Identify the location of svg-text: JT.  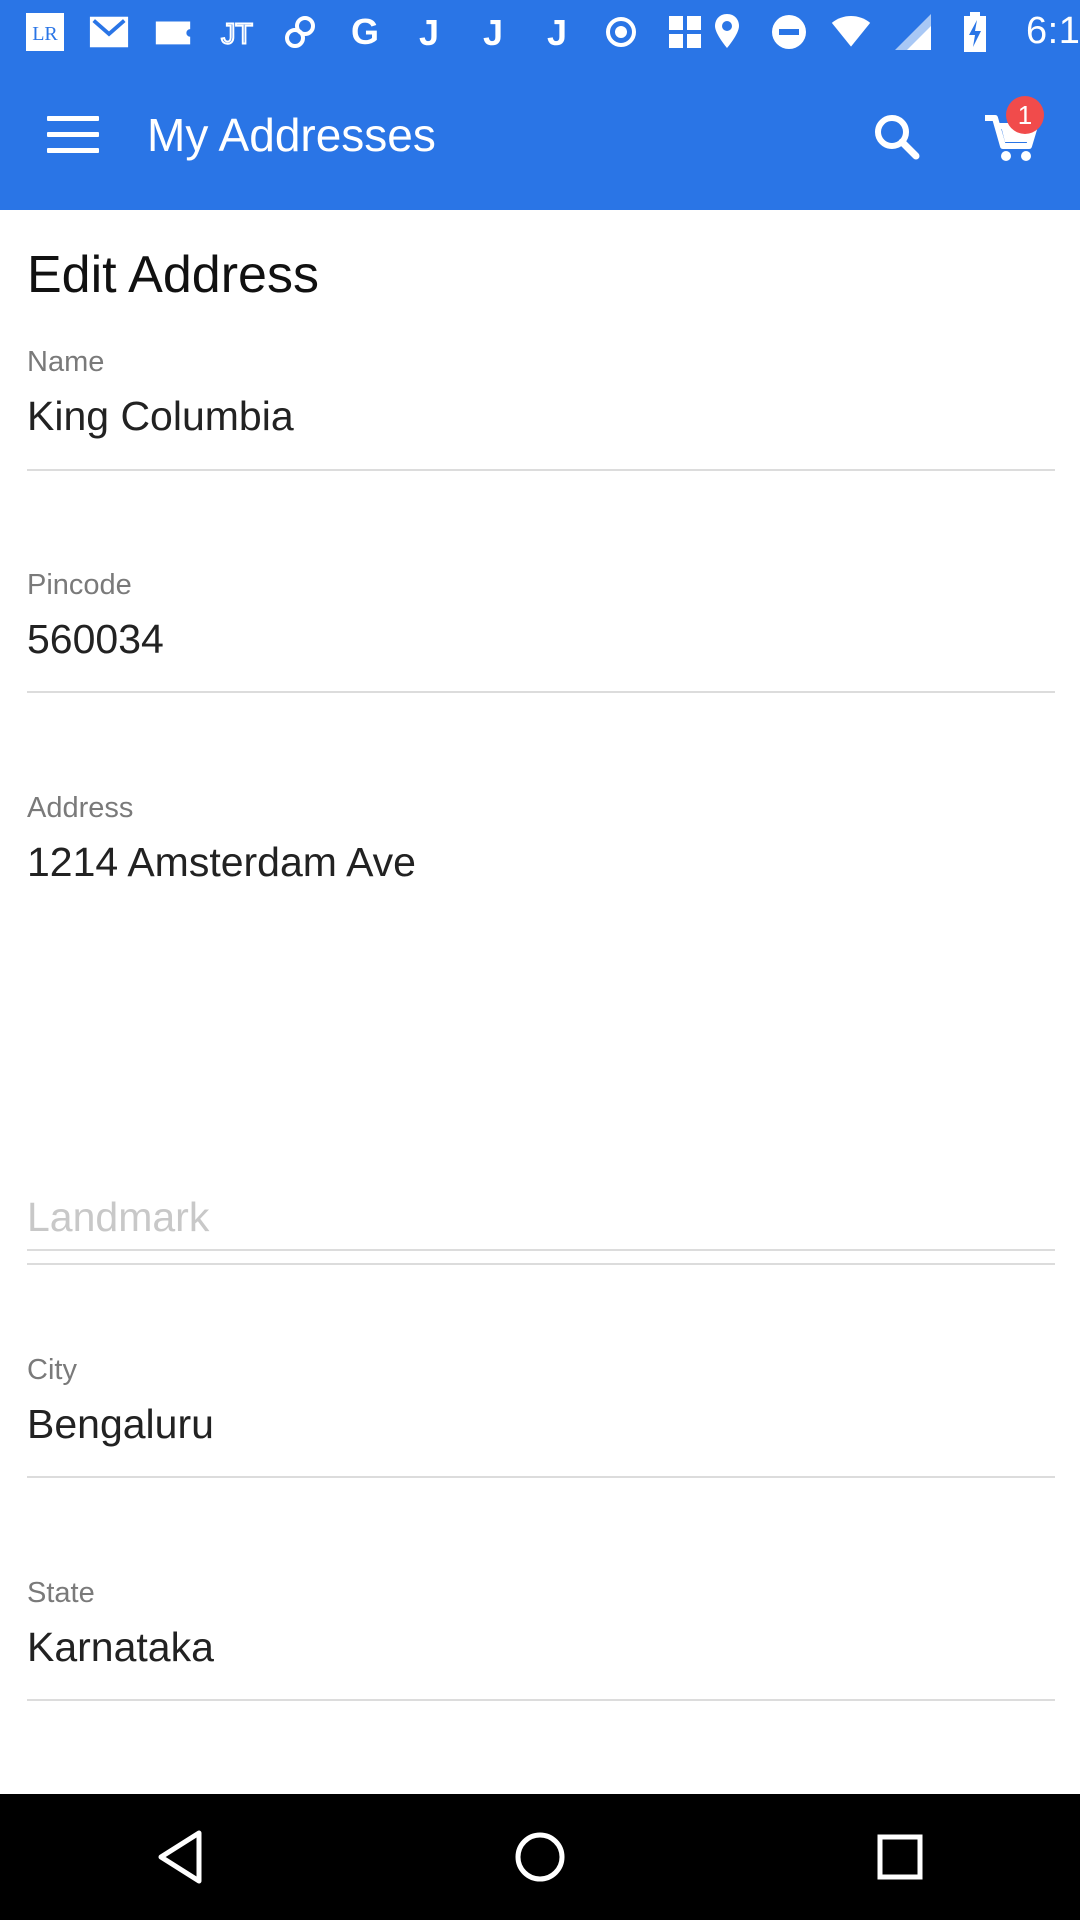
(237, 34).